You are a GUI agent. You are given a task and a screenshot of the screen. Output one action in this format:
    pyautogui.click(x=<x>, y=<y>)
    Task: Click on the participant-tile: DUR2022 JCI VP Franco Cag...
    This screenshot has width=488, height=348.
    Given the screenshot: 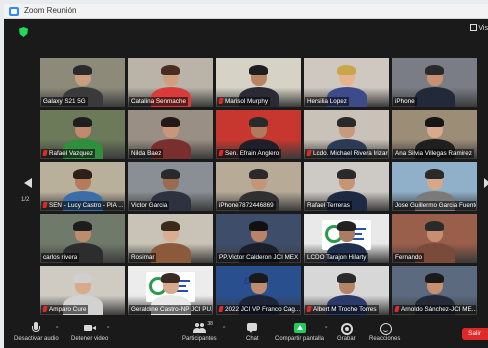 What is the action you would take?
    pyautogui.click(x=258, y=290)
    